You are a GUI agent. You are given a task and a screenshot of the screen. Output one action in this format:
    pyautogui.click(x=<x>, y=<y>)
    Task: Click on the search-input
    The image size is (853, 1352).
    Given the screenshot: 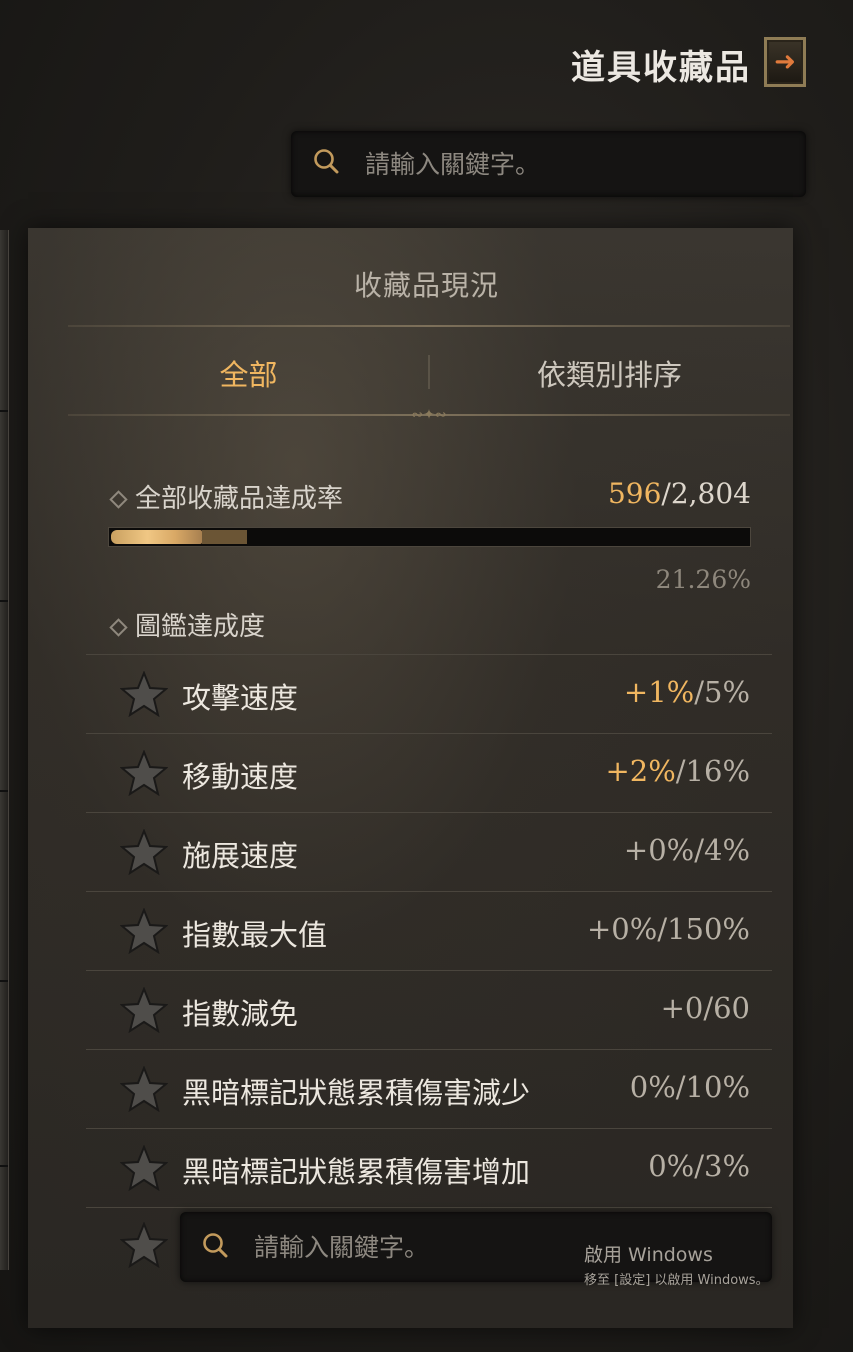 What is the action you would take?
    pyautogui.click(x=575, y=164)
    